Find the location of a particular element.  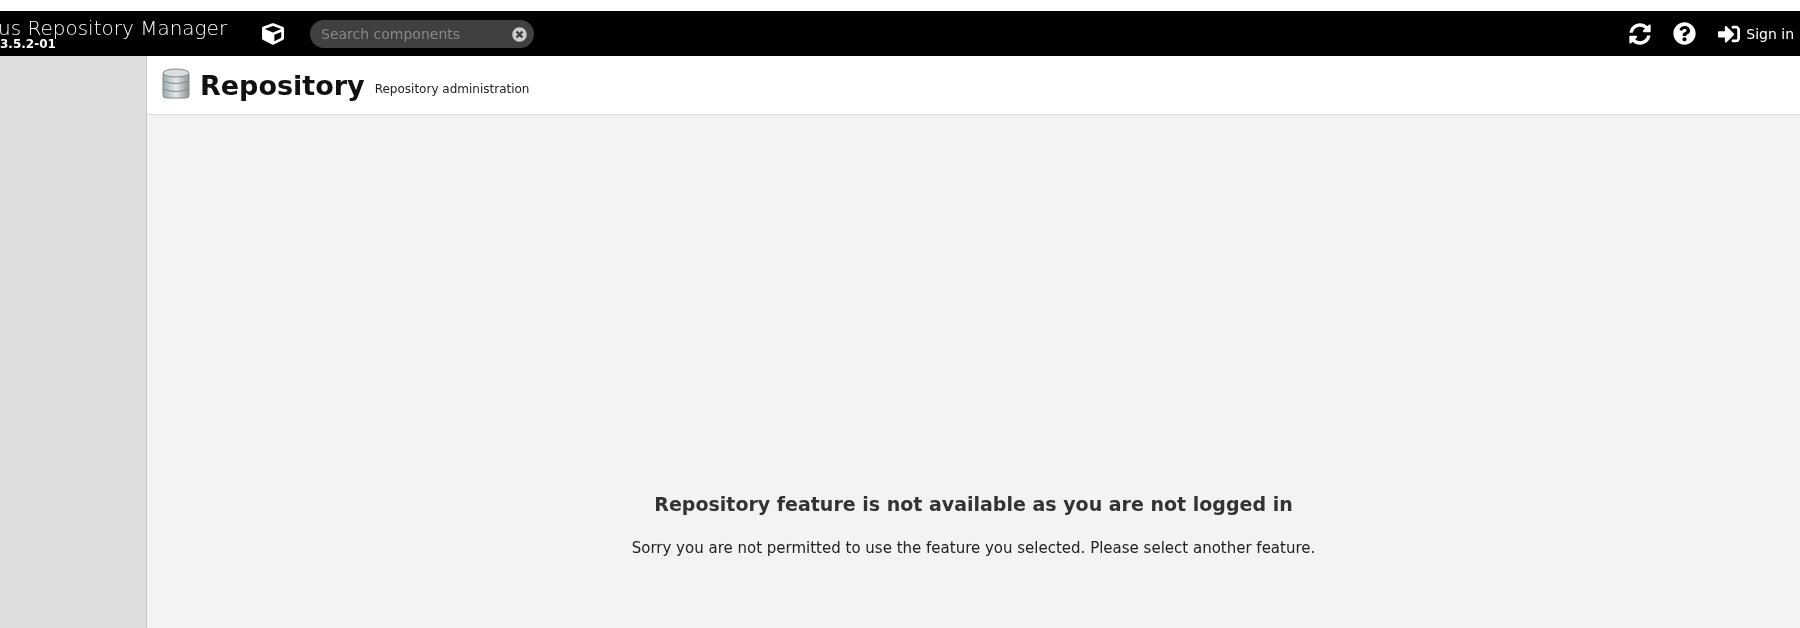

help-icon is located at coordinates (1685, 33).